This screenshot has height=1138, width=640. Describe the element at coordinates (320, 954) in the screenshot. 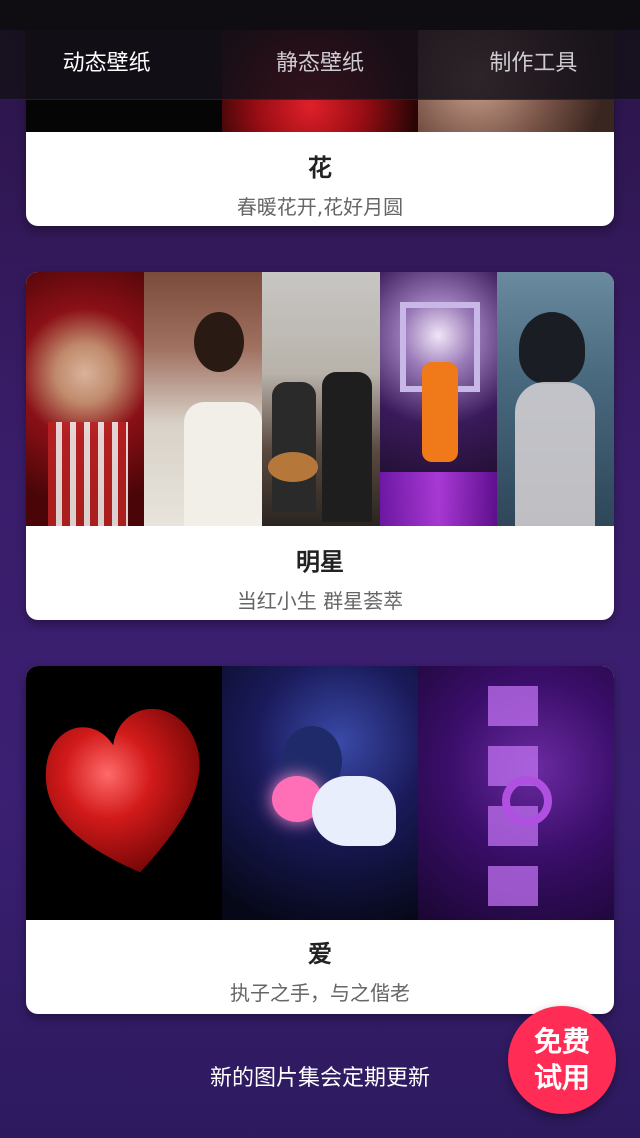

I see `card-title: 爱` at that location.